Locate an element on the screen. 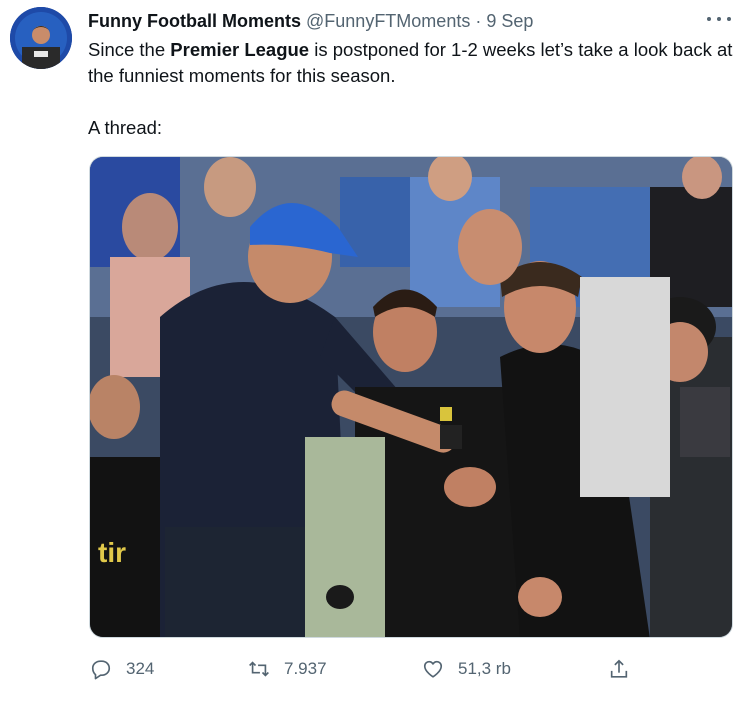  like-button: 51,3 rb is located at coordinates (466, 669).